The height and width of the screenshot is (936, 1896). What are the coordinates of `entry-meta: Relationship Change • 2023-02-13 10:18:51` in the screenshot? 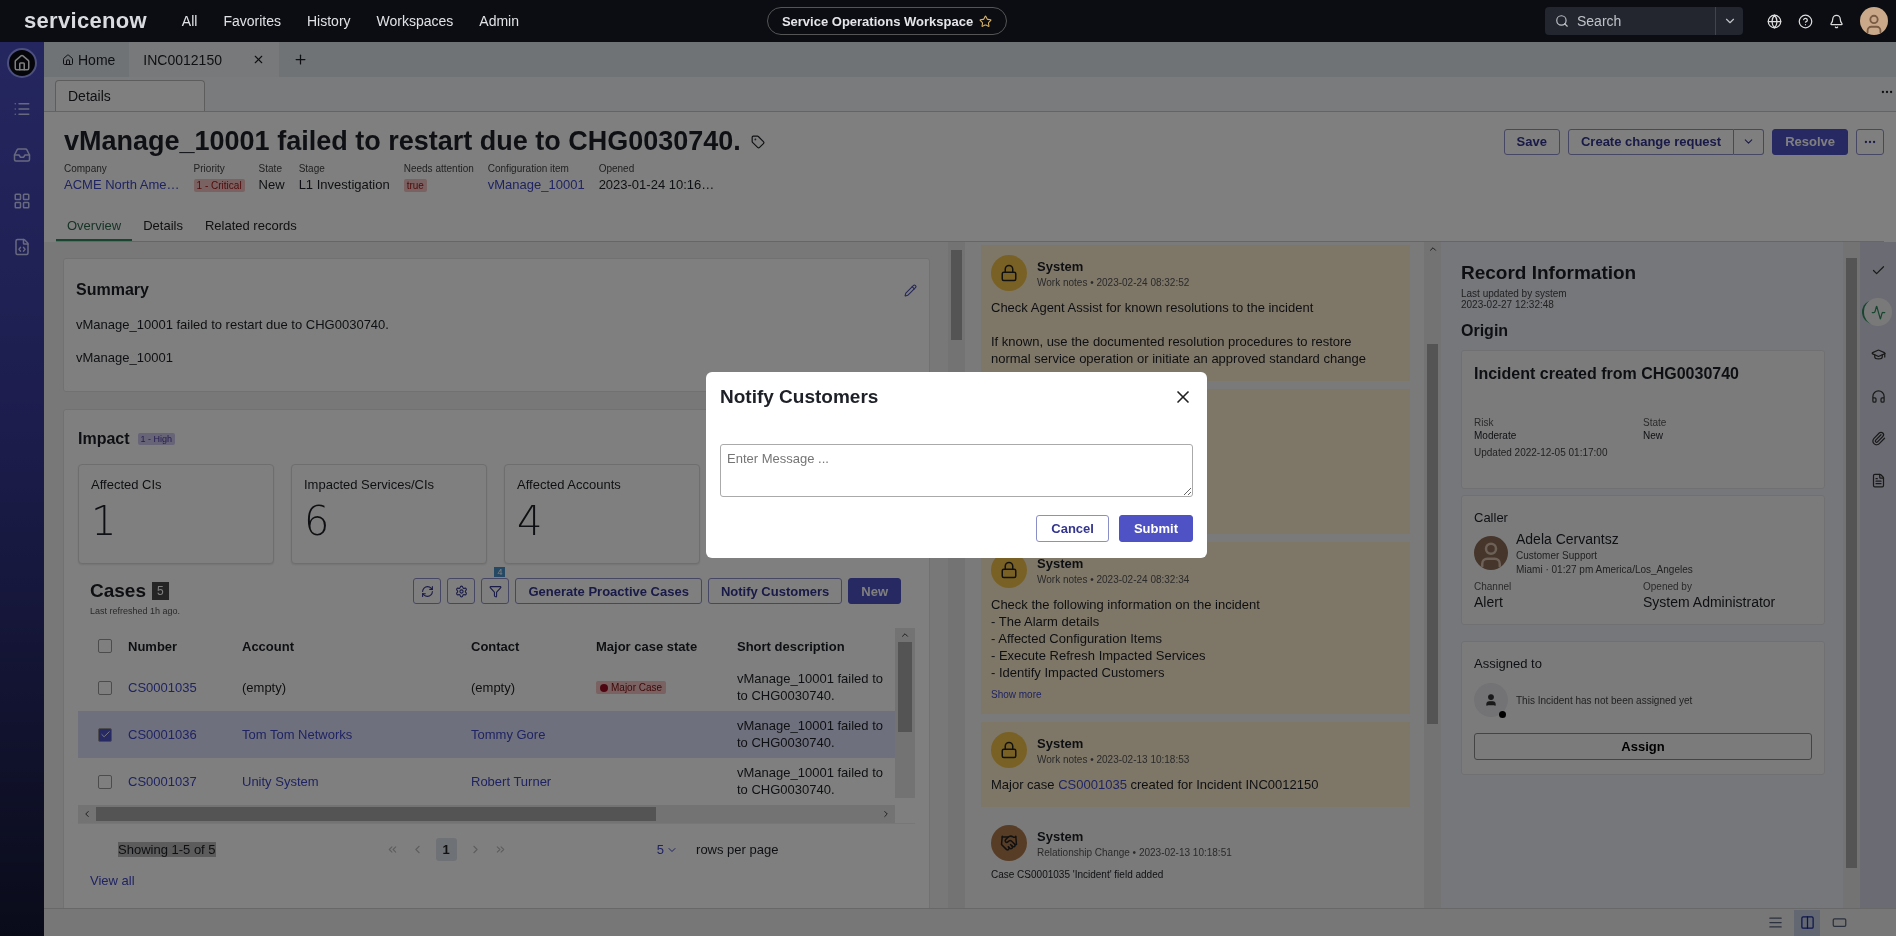 It's located at (1134, 852).